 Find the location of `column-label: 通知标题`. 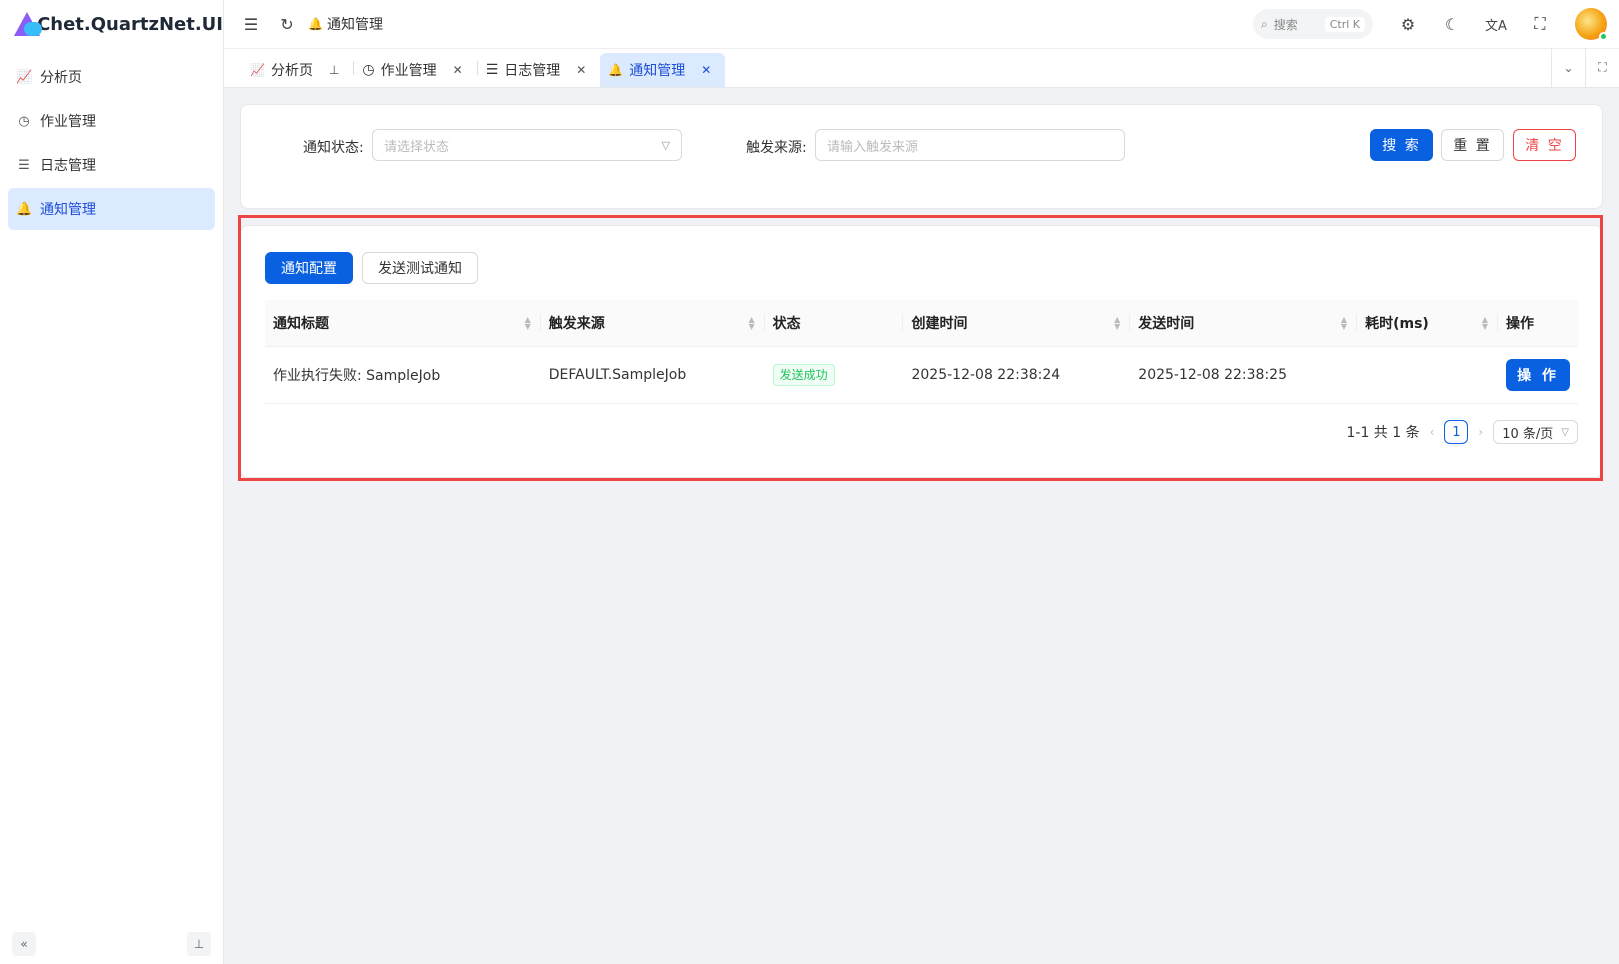

column-label: 通知标题 is located at coordinates (301, 323).